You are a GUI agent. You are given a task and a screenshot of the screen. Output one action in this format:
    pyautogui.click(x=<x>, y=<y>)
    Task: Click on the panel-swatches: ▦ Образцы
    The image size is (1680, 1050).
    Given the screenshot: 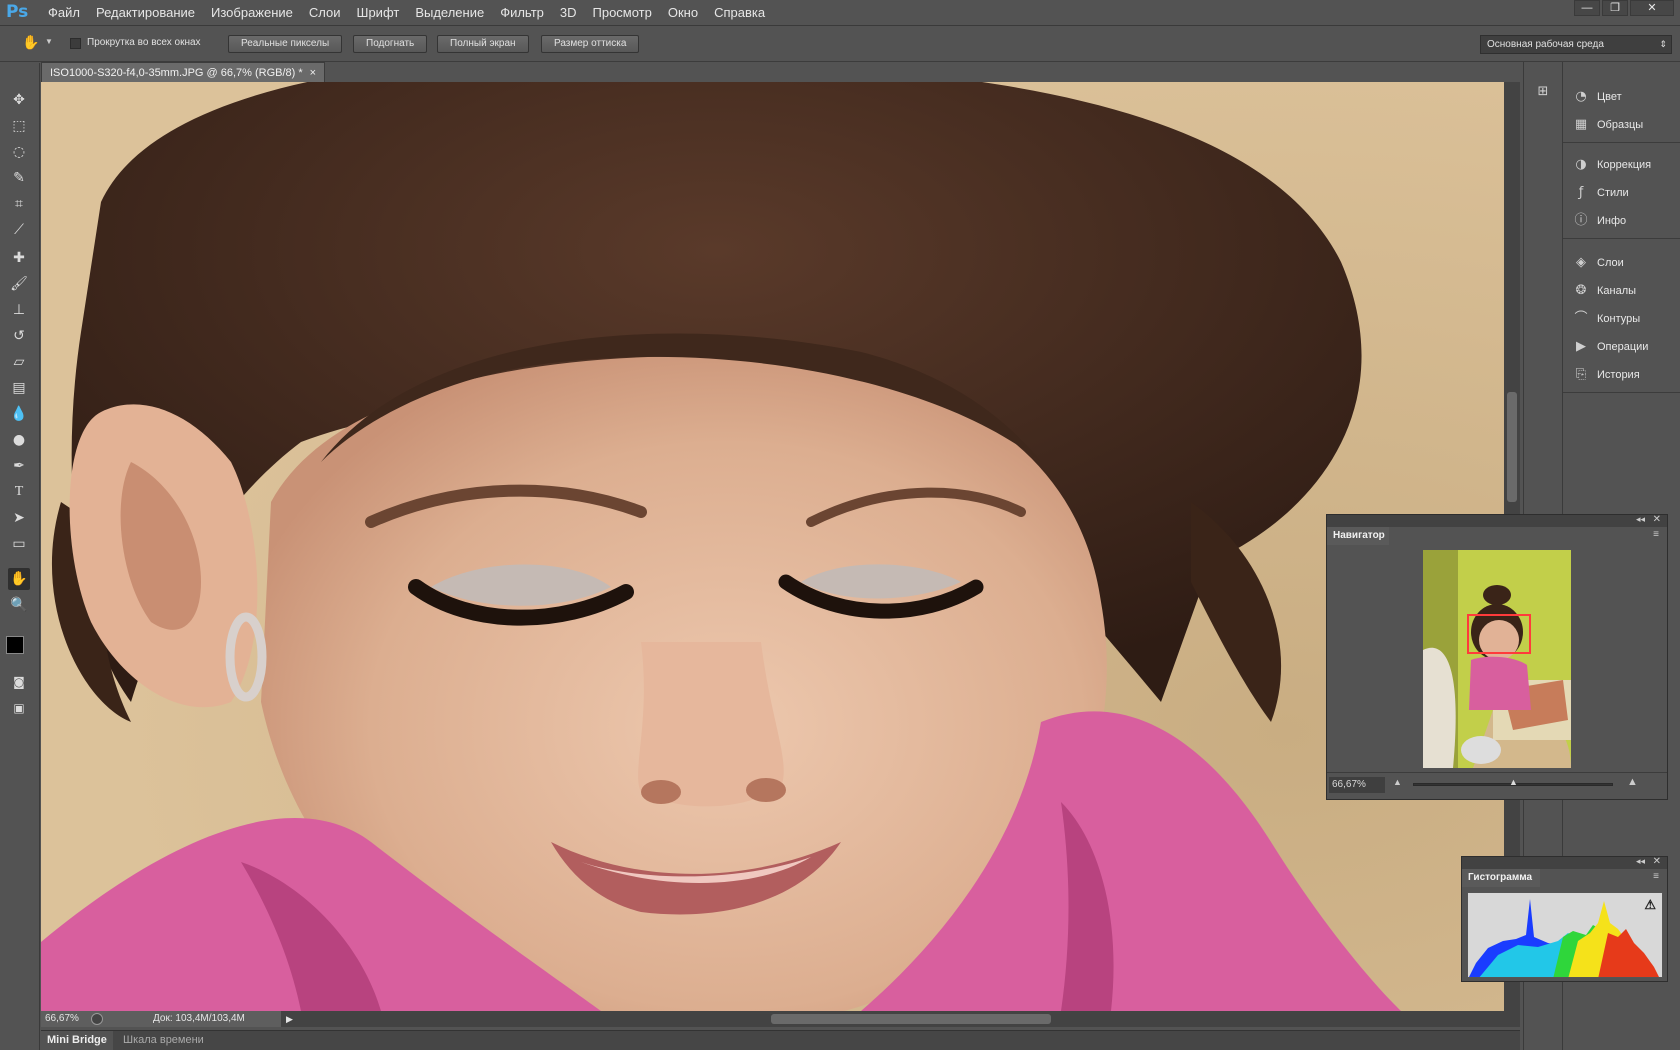 What is the action you would take?
    pyautogui.click(x=1608, y=125)
    